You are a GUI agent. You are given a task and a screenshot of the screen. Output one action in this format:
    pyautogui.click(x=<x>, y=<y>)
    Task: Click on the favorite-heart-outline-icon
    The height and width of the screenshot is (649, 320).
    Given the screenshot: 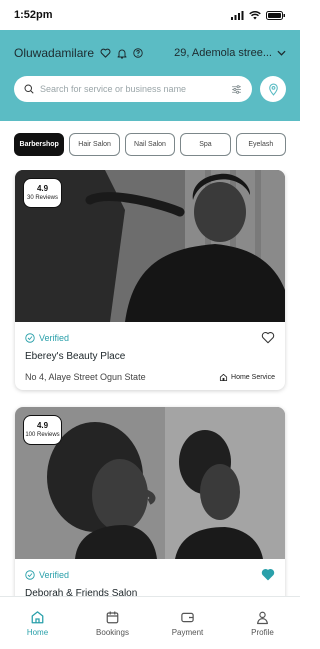 What is the action you would take?
    pyautogui.click(x=268, y=337)
    